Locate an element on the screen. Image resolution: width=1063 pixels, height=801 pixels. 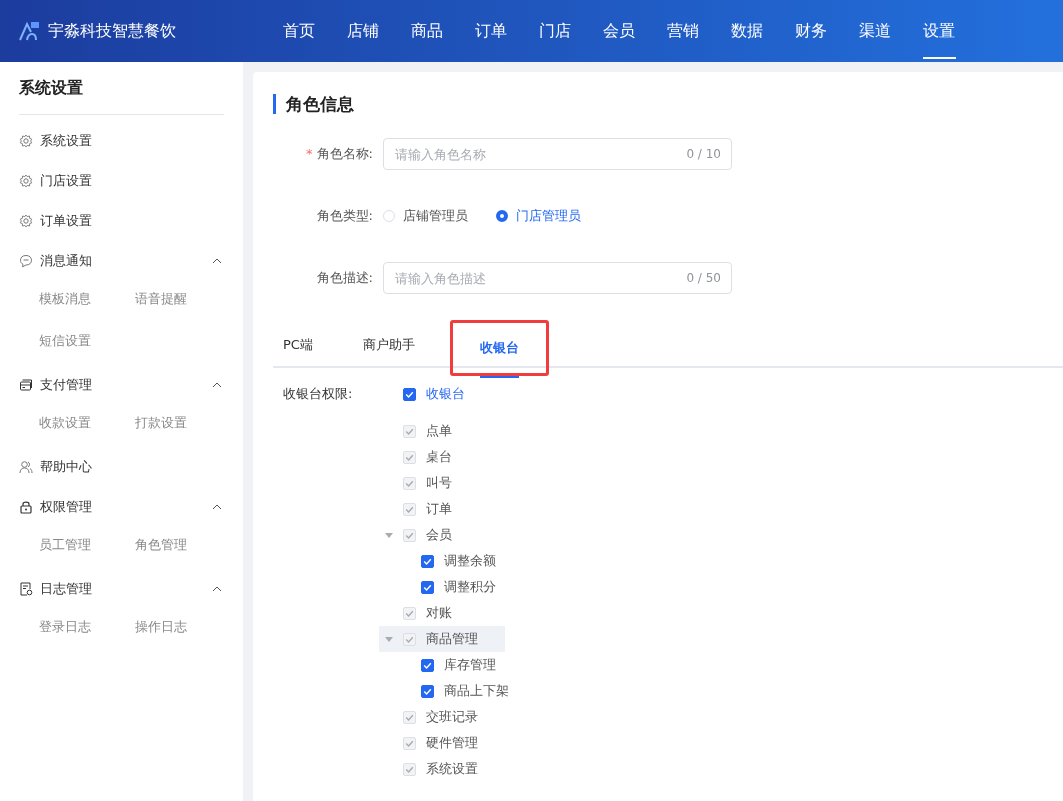
document-icon is located at coordinates (26, 589).